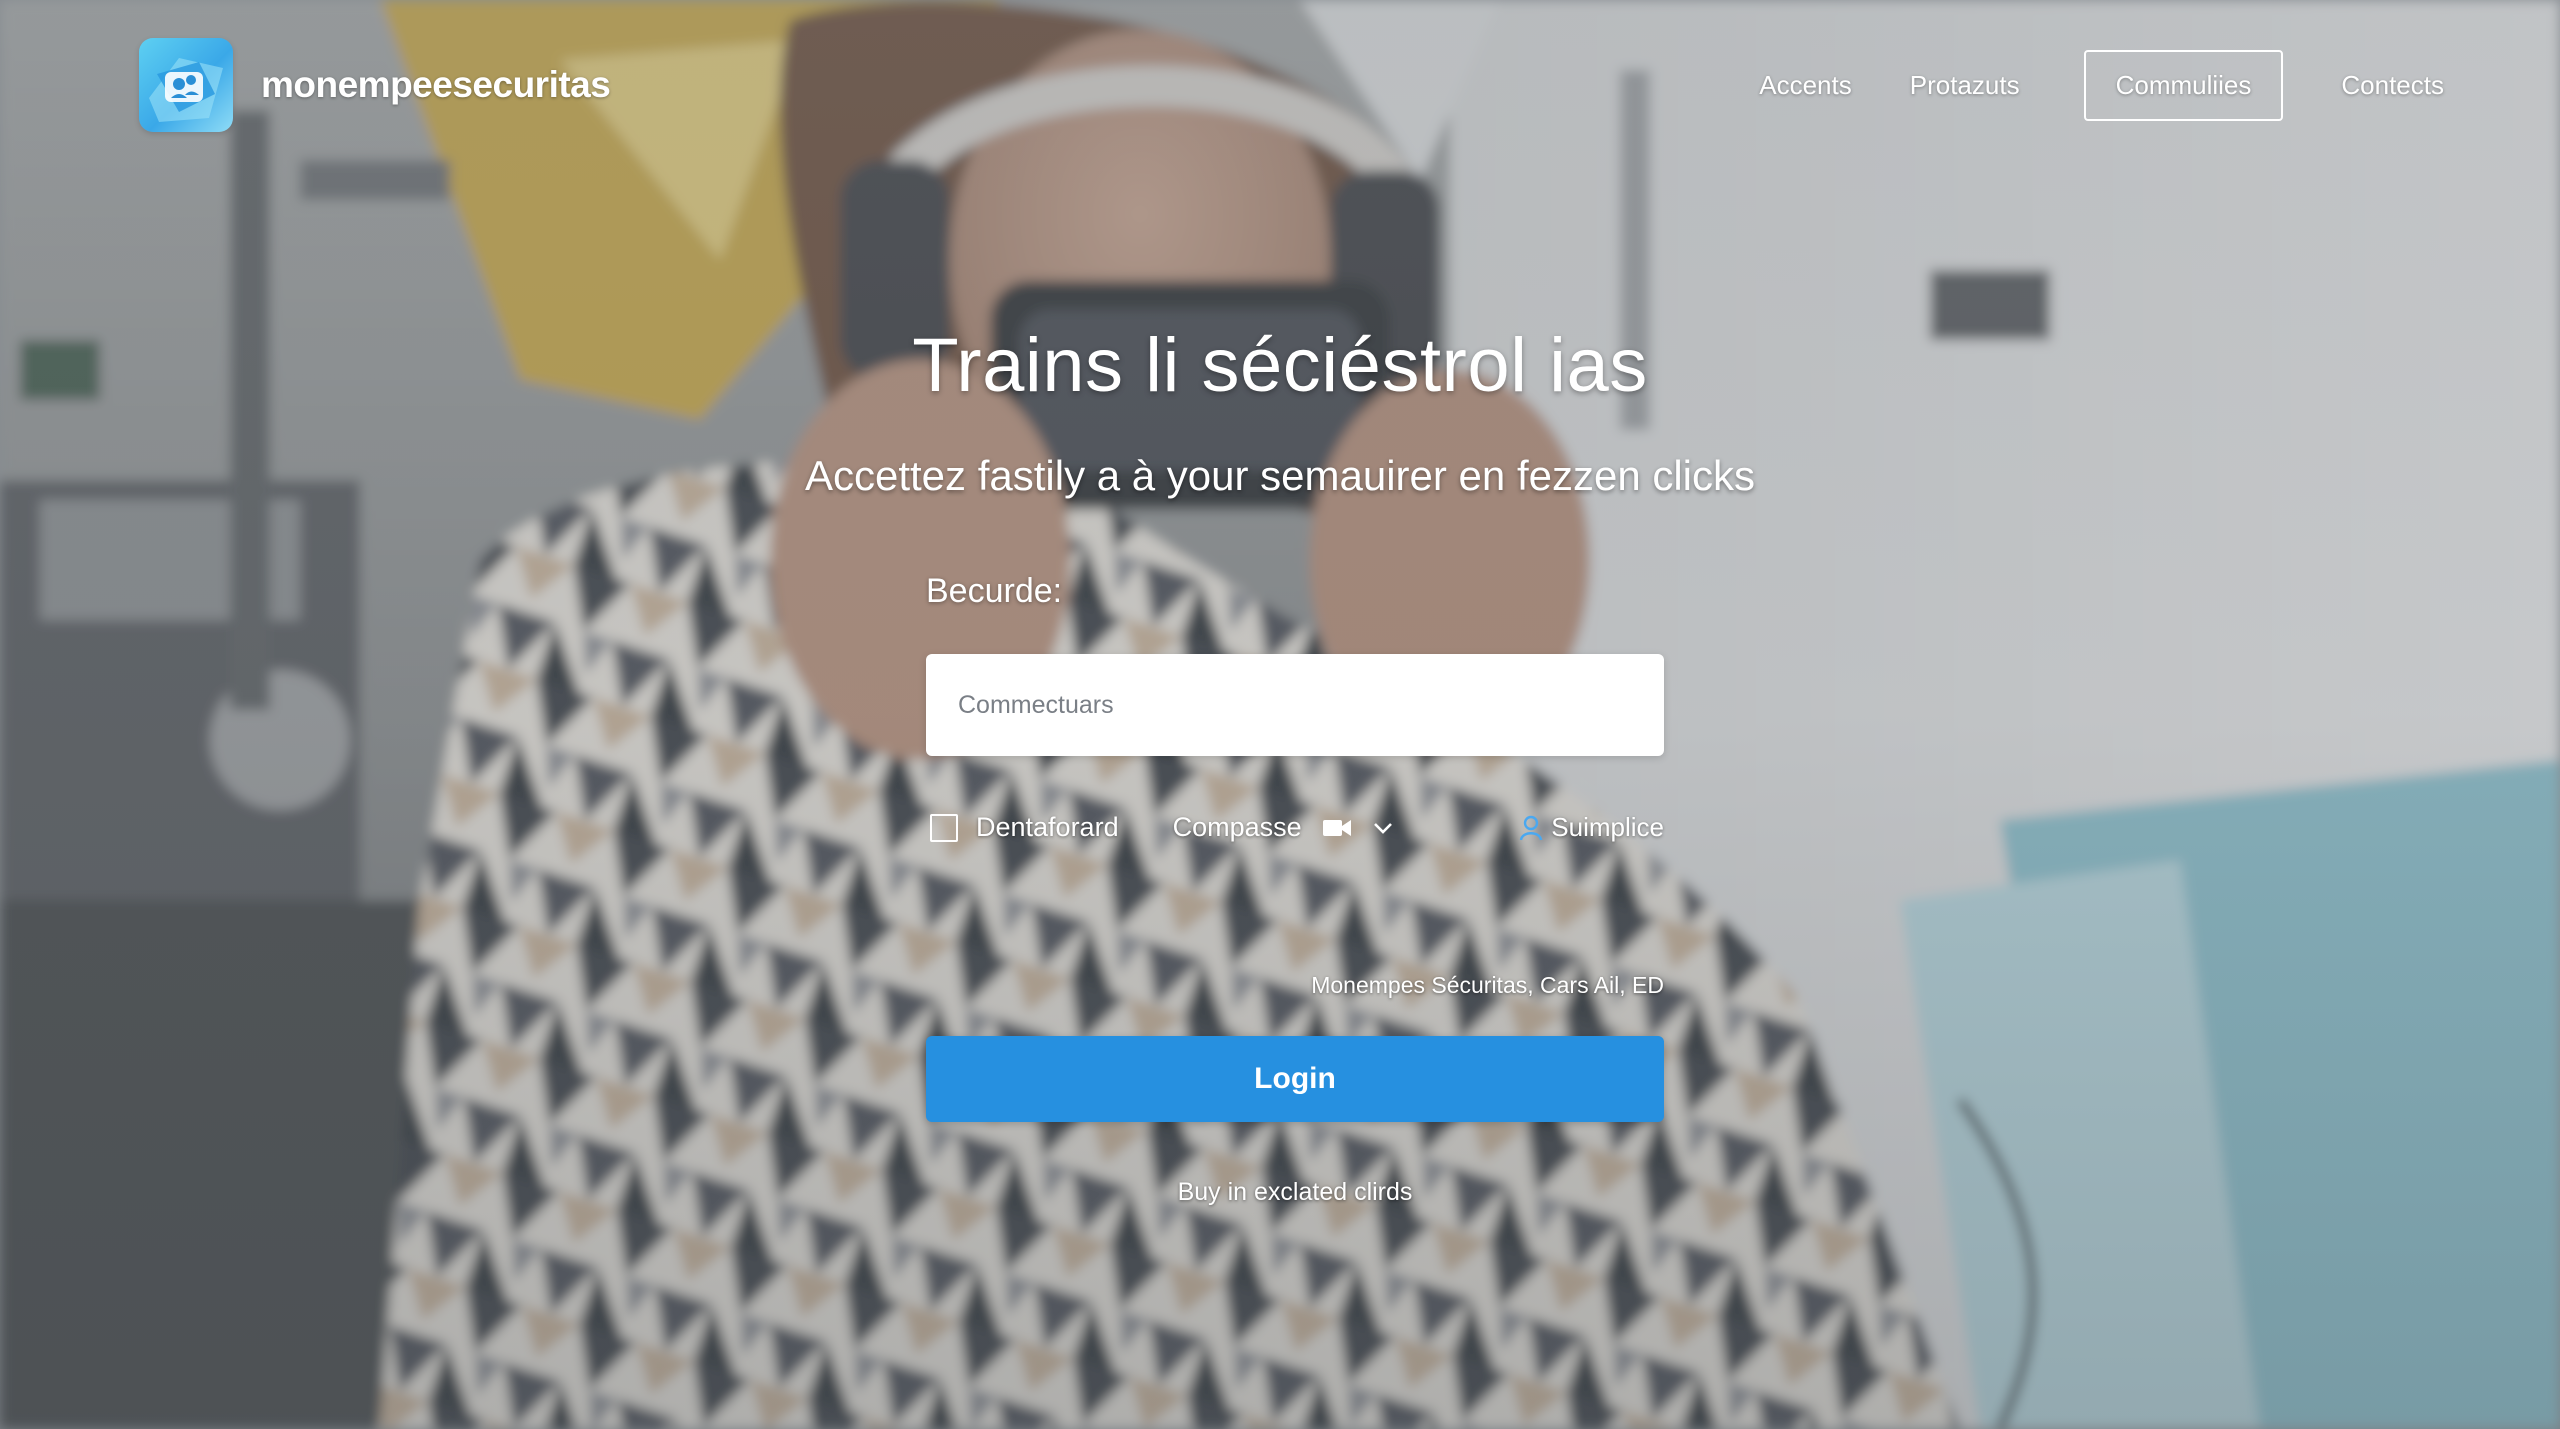 Image resolution: width=2560 pixels, height=1429 pixels. I want to click on brand: monempeesecuritas, so click(375, 85).